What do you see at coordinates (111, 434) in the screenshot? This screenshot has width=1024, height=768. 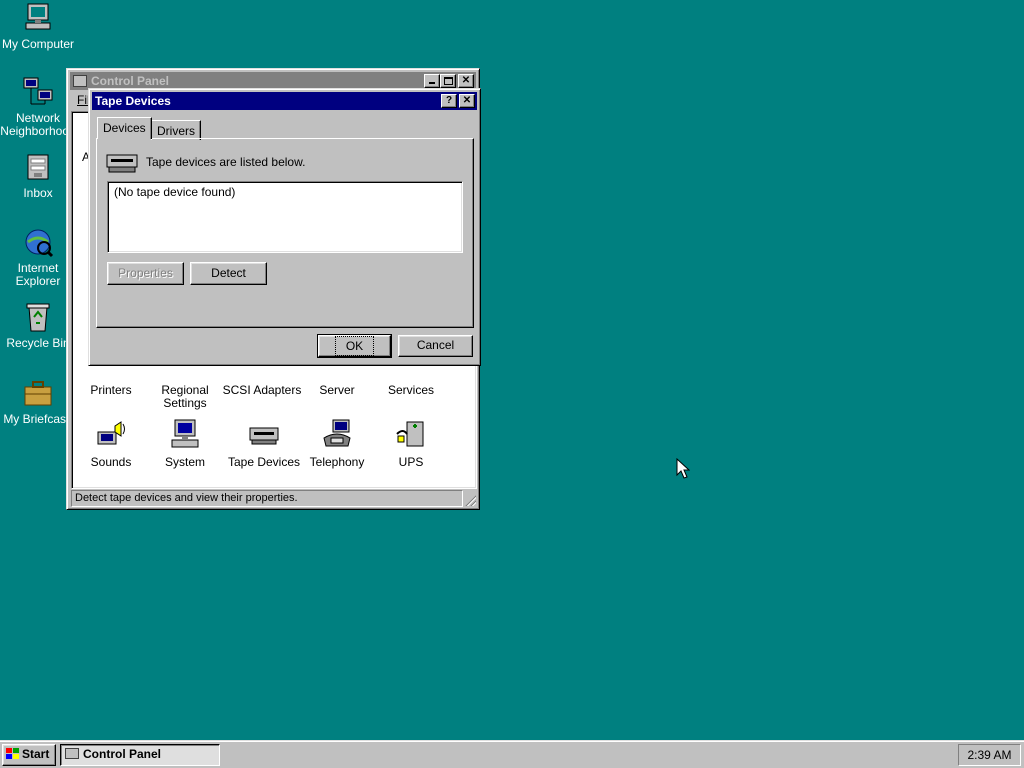 I see `speaker-icon` at bounding box center [111, 434].